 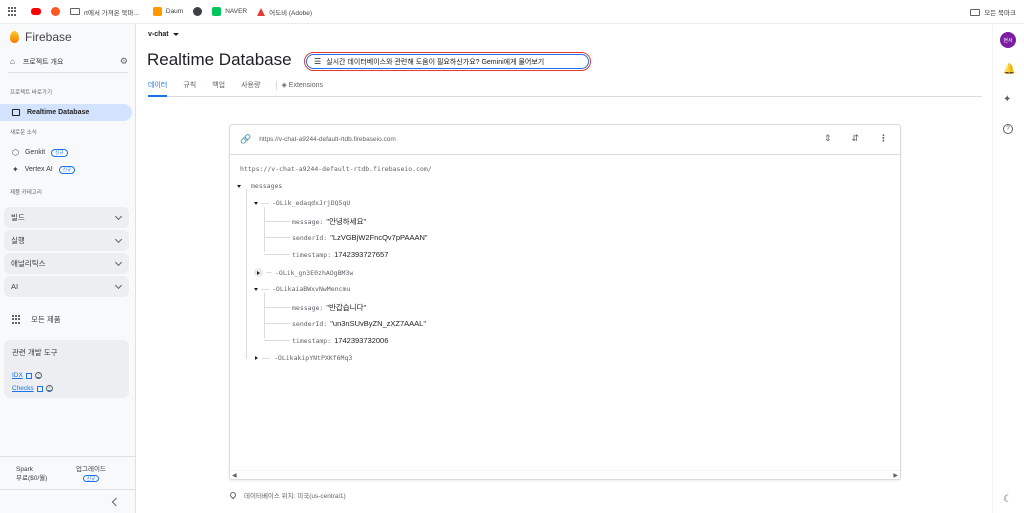 What do you see at coordinates (66, 217) in the screenshot?
I see `category-build: 빌드` at bounding box center [66, 217].